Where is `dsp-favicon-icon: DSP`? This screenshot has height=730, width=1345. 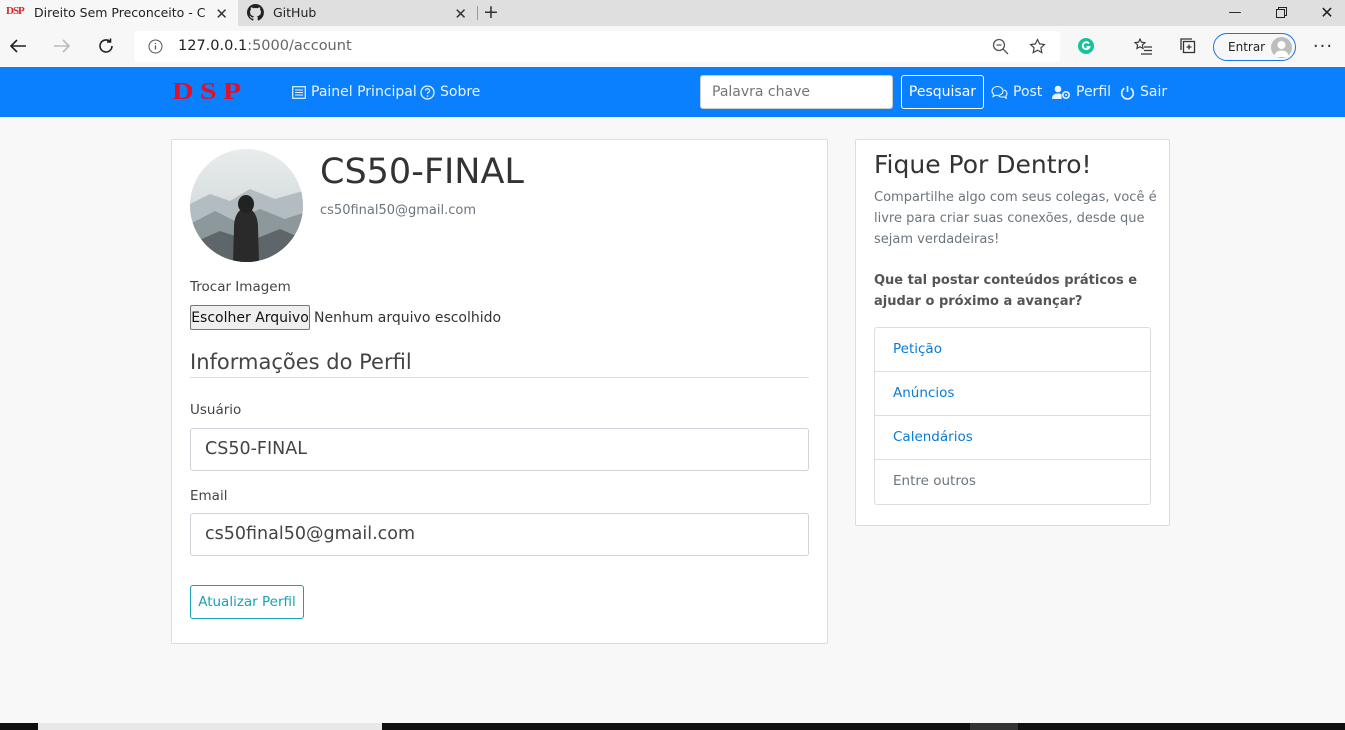 dsp-favicon-icon: DSP is located at coordinates (15, 11).